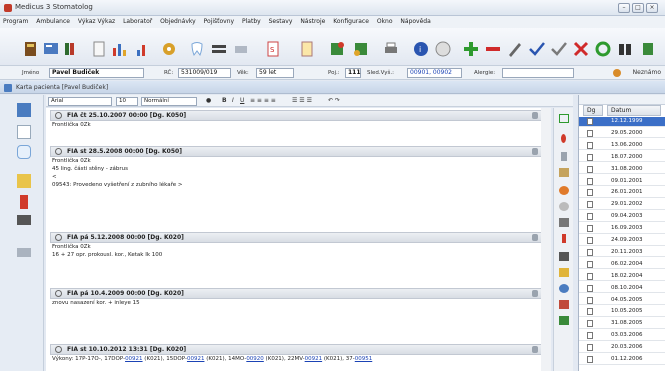 The height and width of the screenshot is (371, 665). What do you see at coordinates (24, 152) in the screenshot?
I see `sidebar-tooth-icon` at bounding box center [24, 152].